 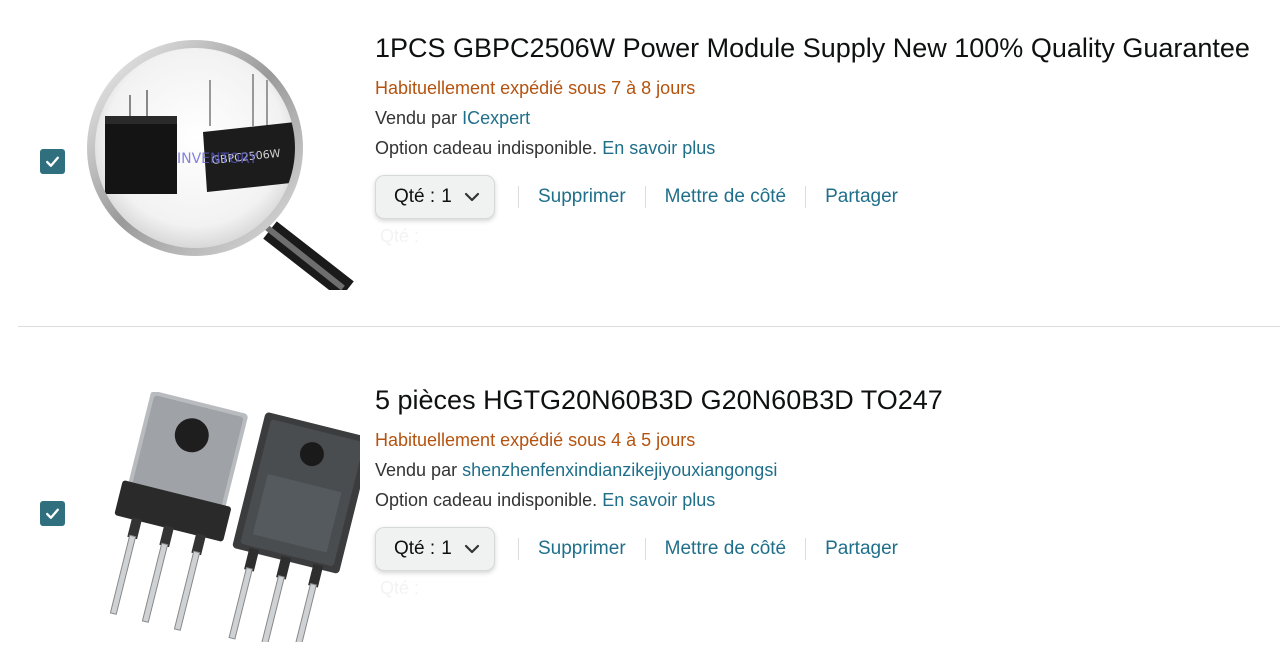 I want to click on seller-link: ICexpert, so click(x=496, y=118).